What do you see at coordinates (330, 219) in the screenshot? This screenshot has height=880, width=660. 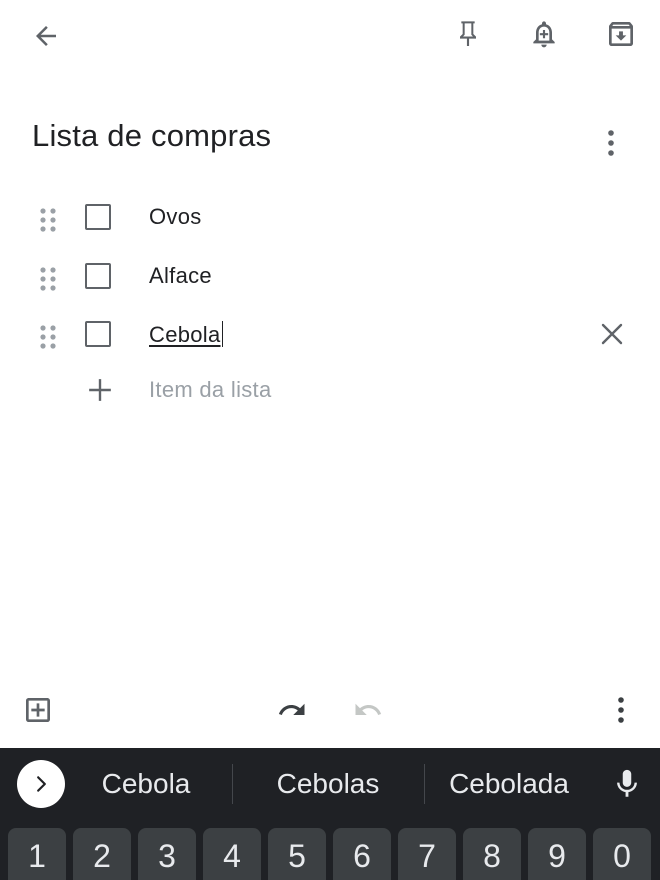 I see `list-item: Ovos` at bounding box center [330, 219].